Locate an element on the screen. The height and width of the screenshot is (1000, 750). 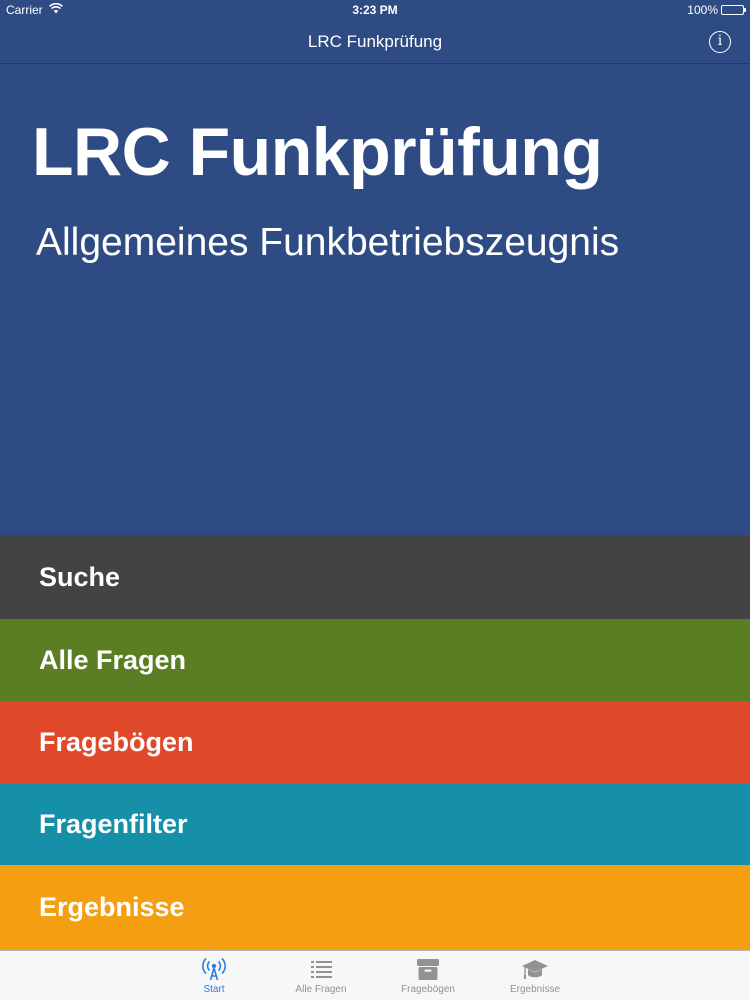
tab-start: Start is located at coordinates (214, 975).